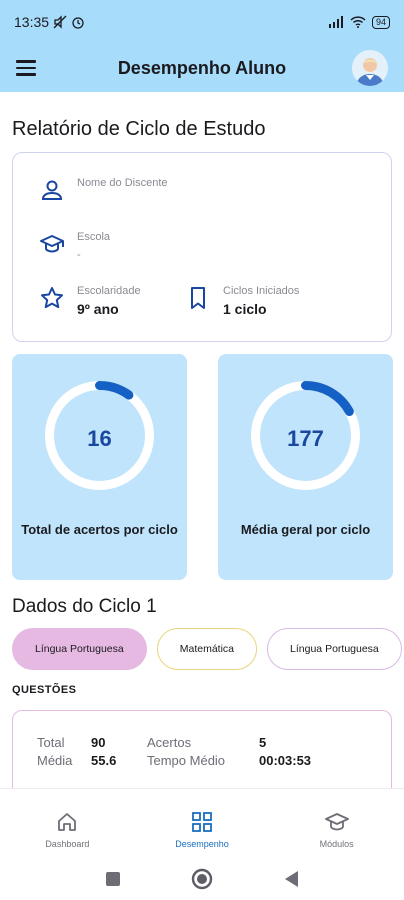  I want to click on average-value: 177, so click(305, 438).